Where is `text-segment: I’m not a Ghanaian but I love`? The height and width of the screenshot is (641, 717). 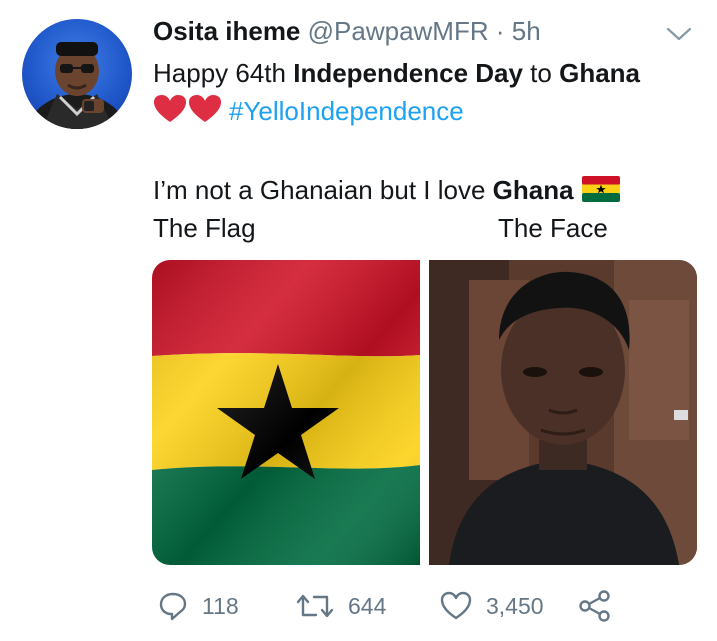 text-segment: I’m not a Ghanaian but I love is located at coordinates (323, 190).